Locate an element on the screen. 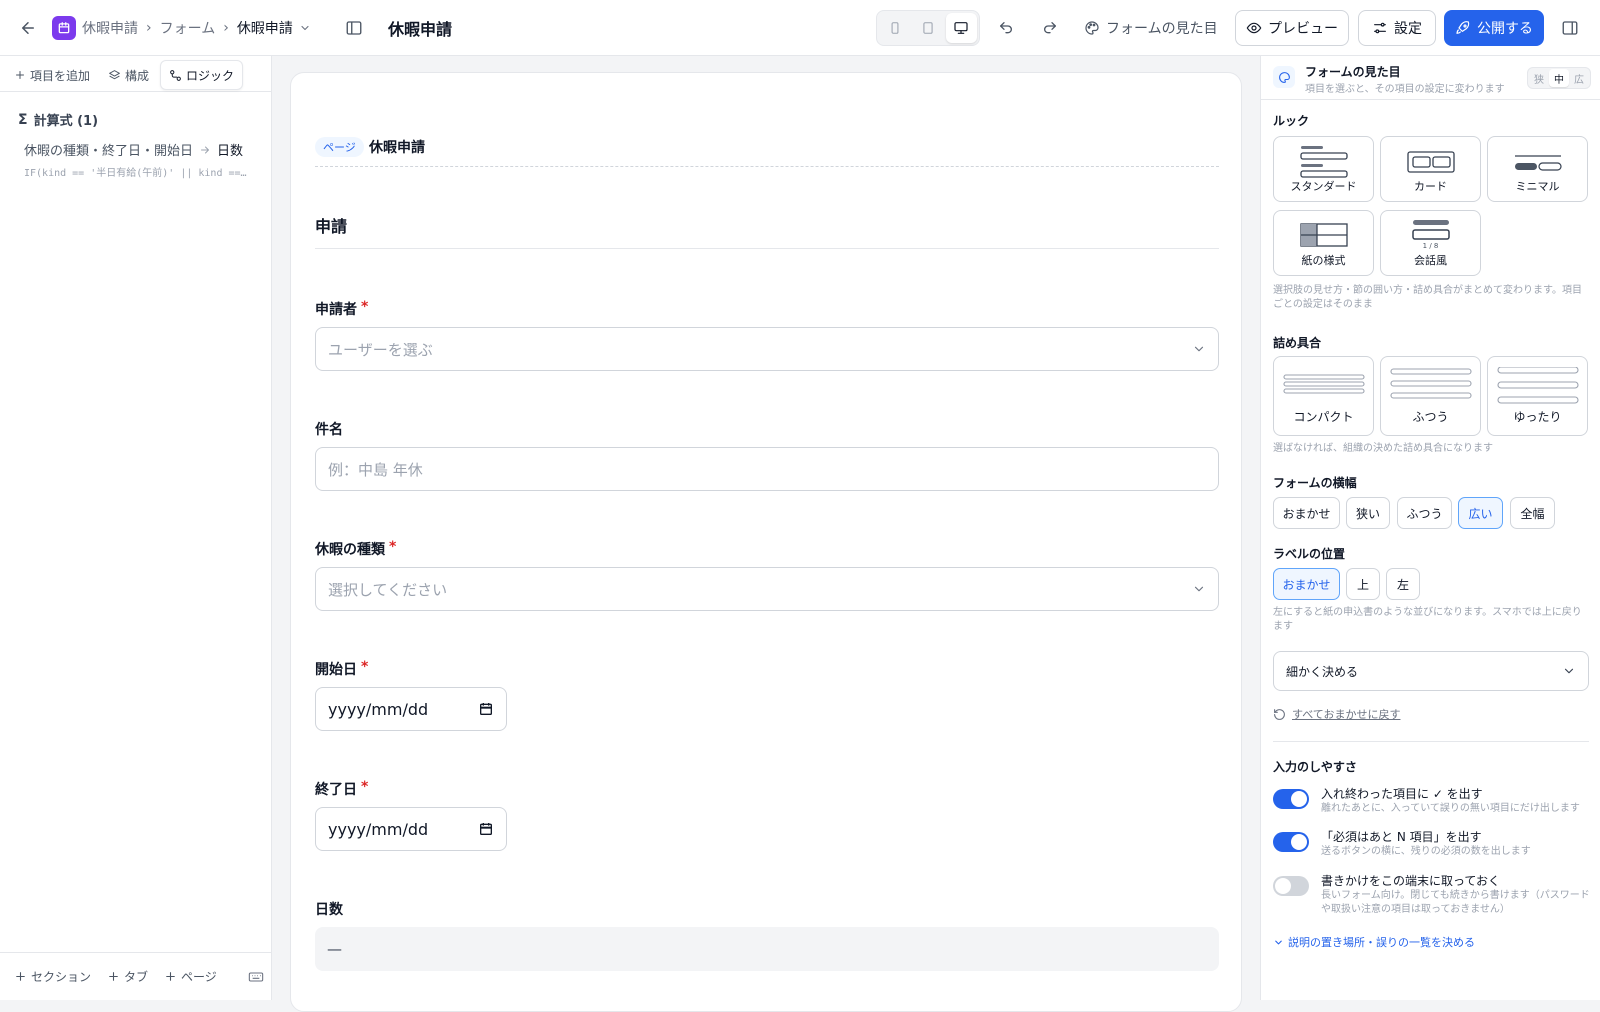 Image resolution: width=1600 pixels, height=1012 pixels. breadcrumb-forms: フォーム is located at coordinates (188, 28).